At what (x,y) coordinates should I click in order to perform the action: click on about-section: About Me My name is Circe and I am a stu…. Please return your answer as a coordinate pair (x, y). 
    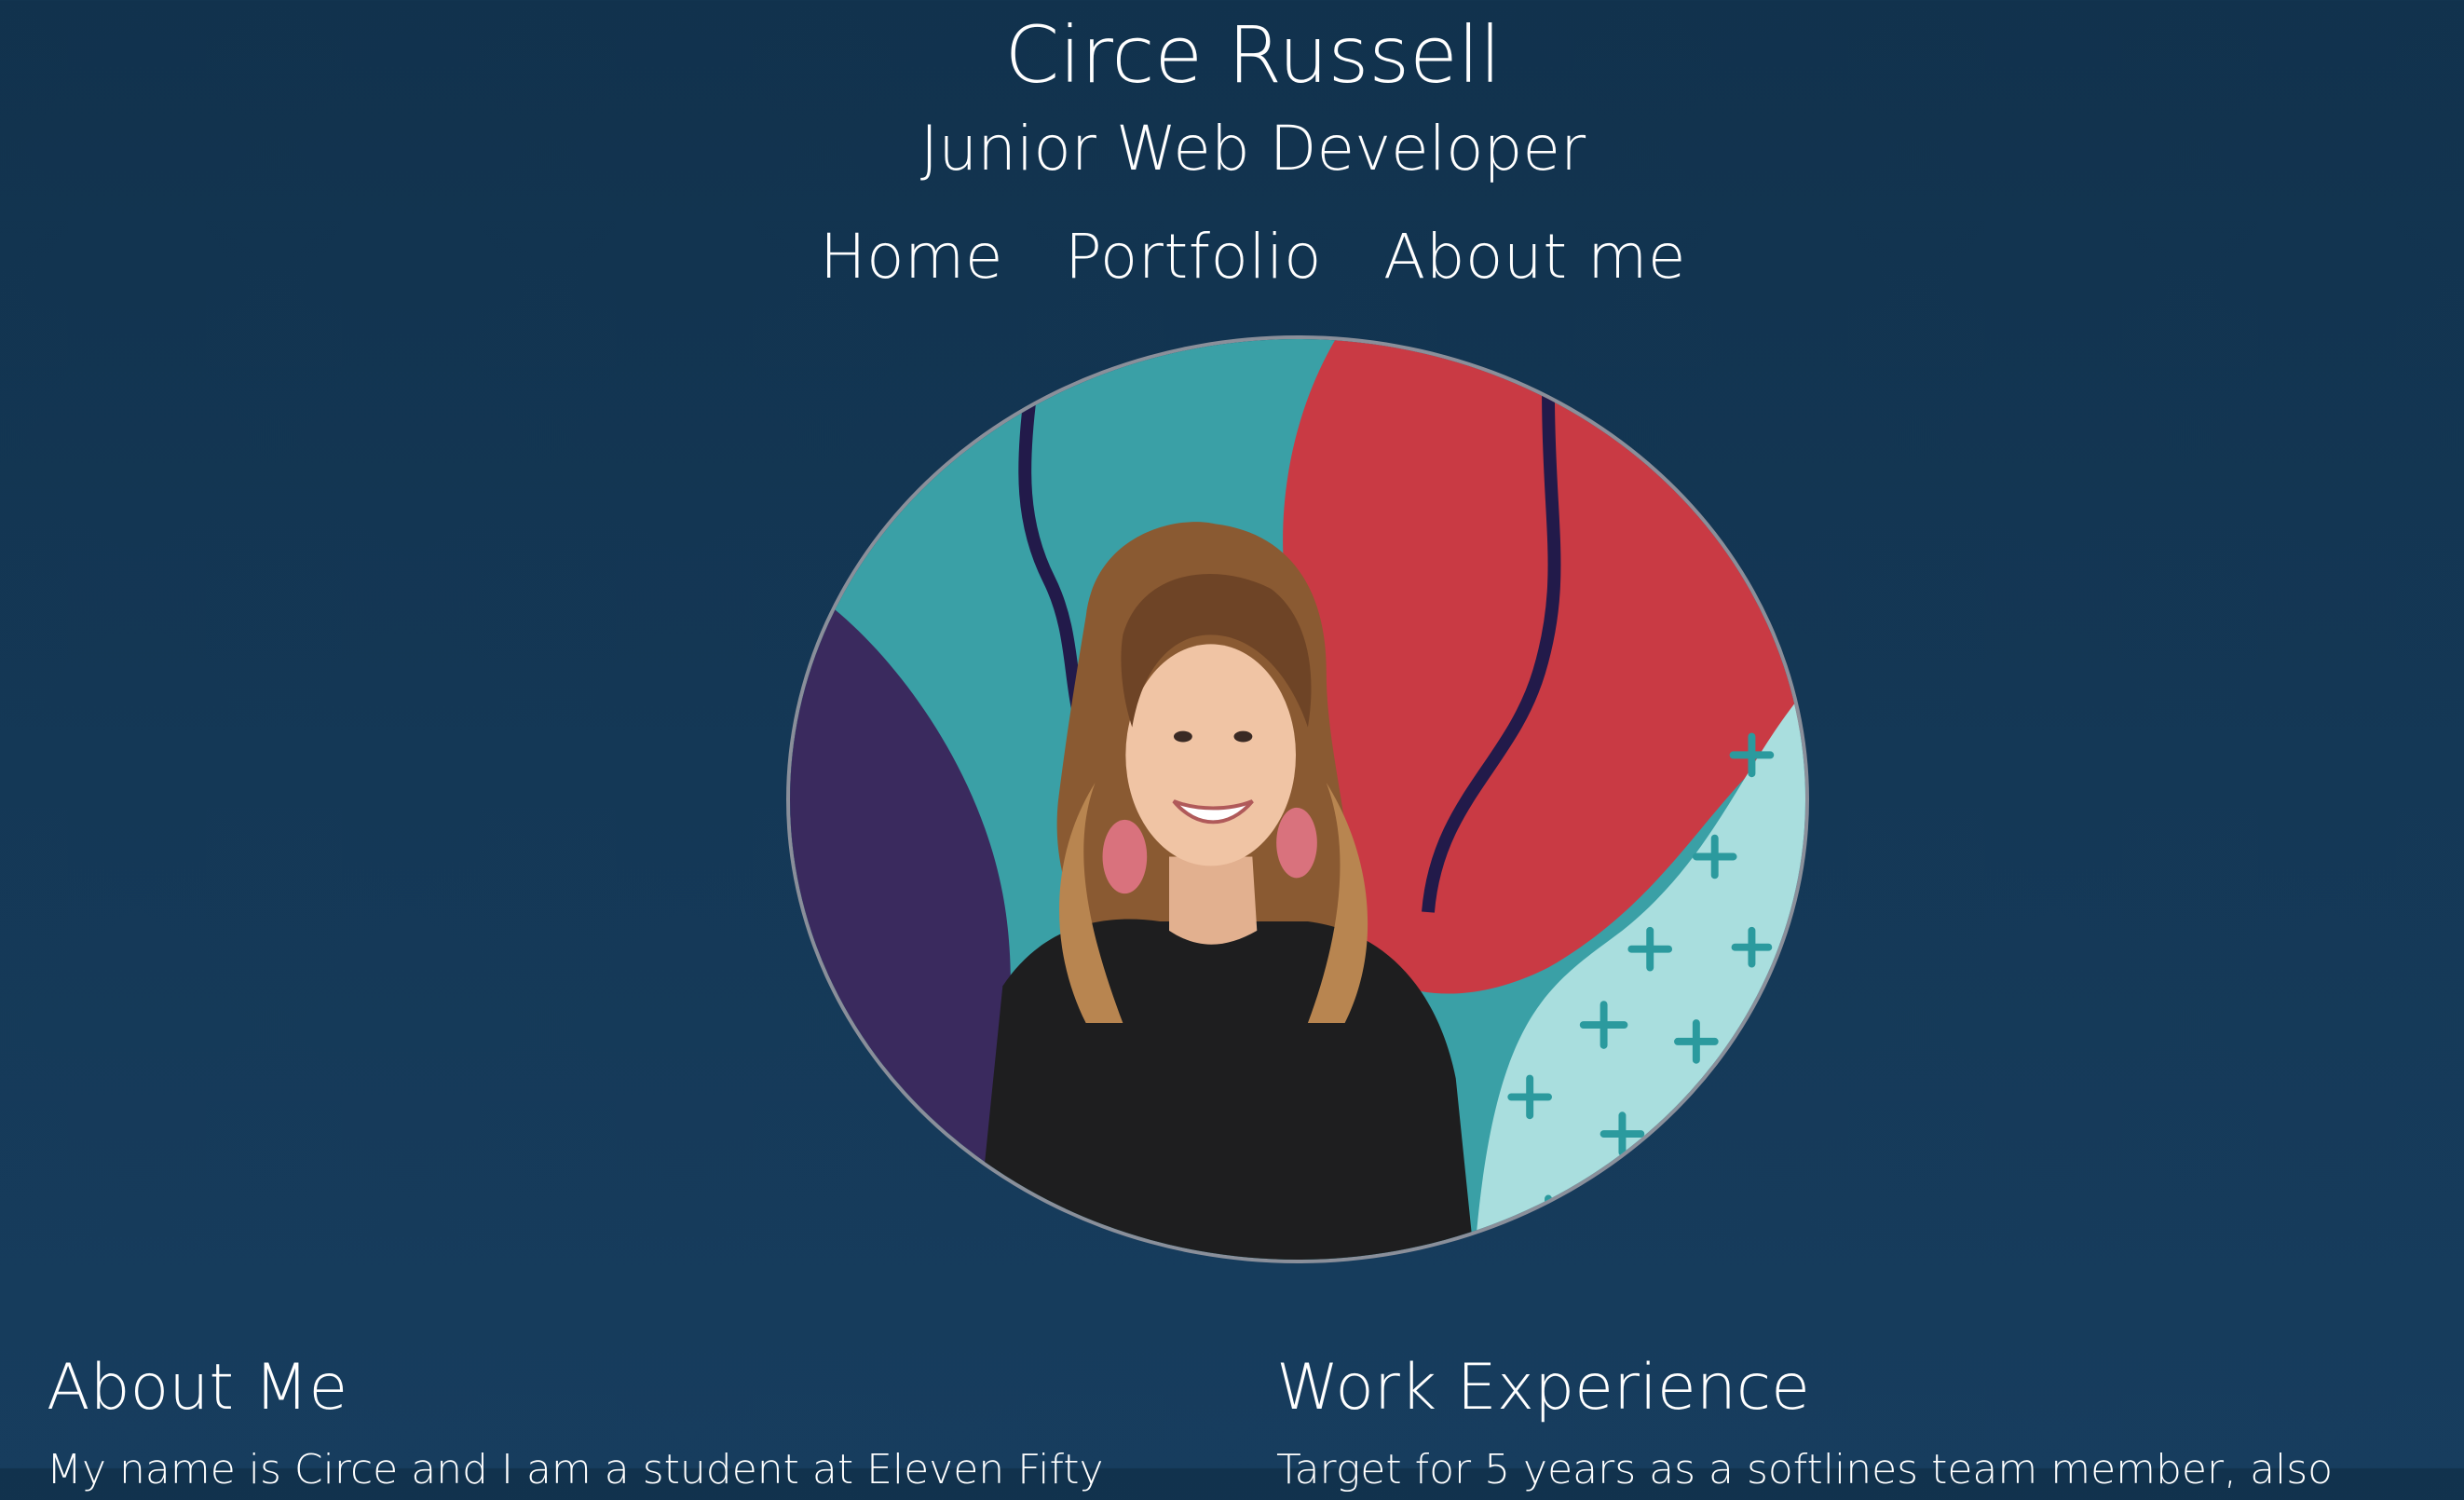
    Looking at the image, I should click on (619, 1421).